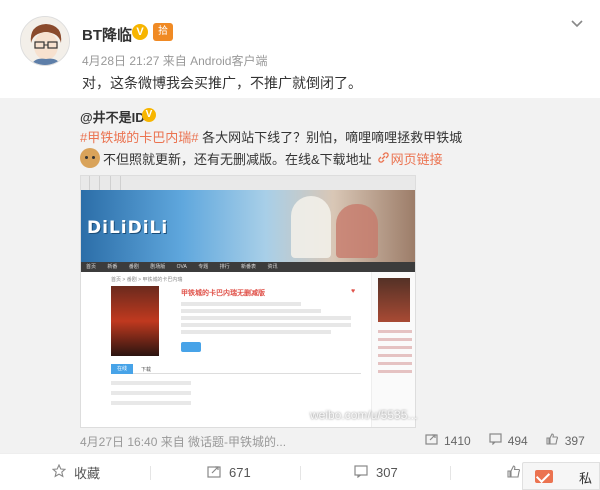 The height and width of the screenshot is (490, 600). I want to click on anime-title: 甲铁城的卡巴内瑞无删减版, so click(223, 293).